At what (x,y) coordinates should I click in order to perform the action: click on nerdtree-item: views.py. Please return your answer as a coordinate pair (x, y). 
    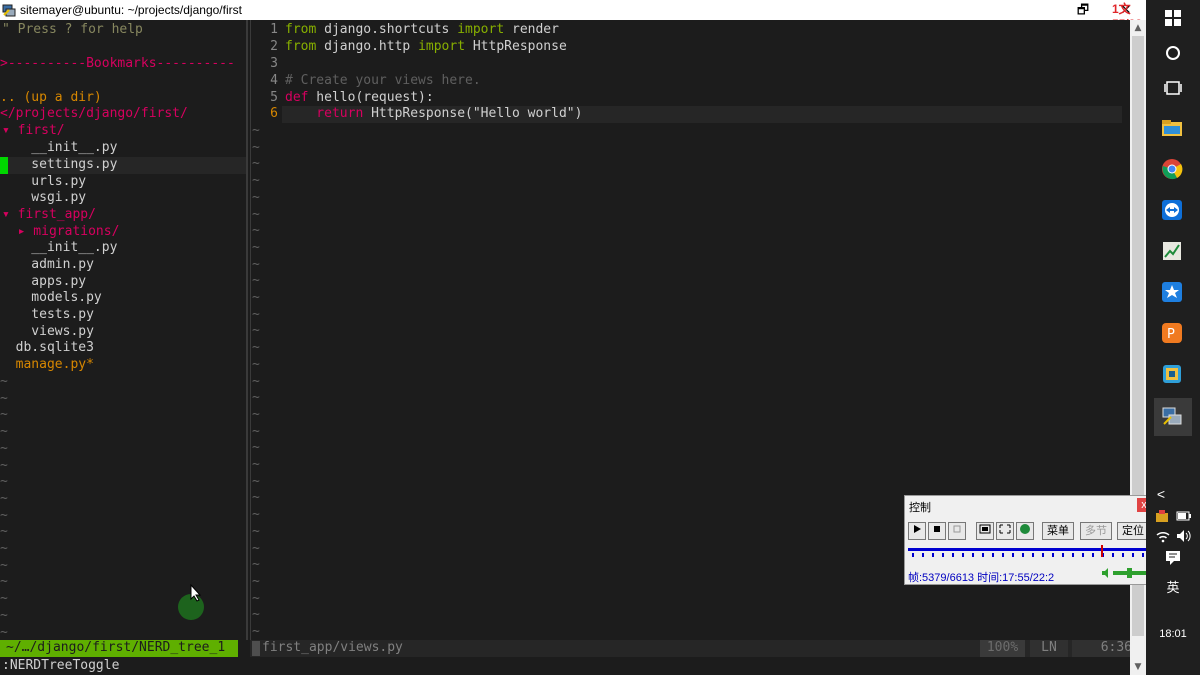
    Looking at the image, I should click on (47, 332).